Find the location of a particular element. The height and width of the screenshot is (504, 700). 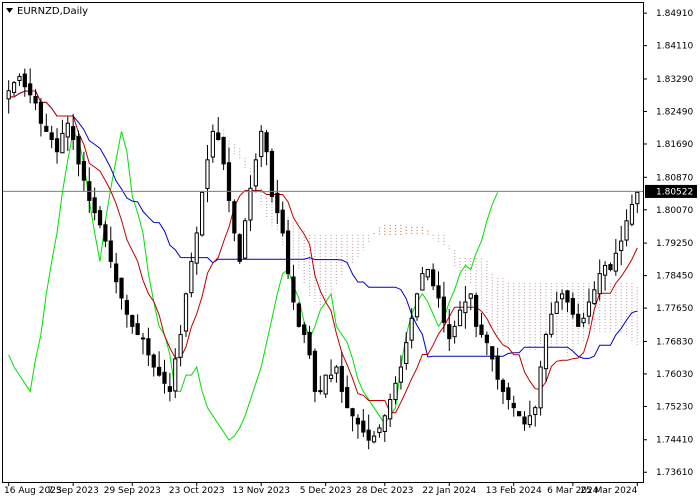

y-tick-label: 1.80070 is located at coordinates (674, 211).